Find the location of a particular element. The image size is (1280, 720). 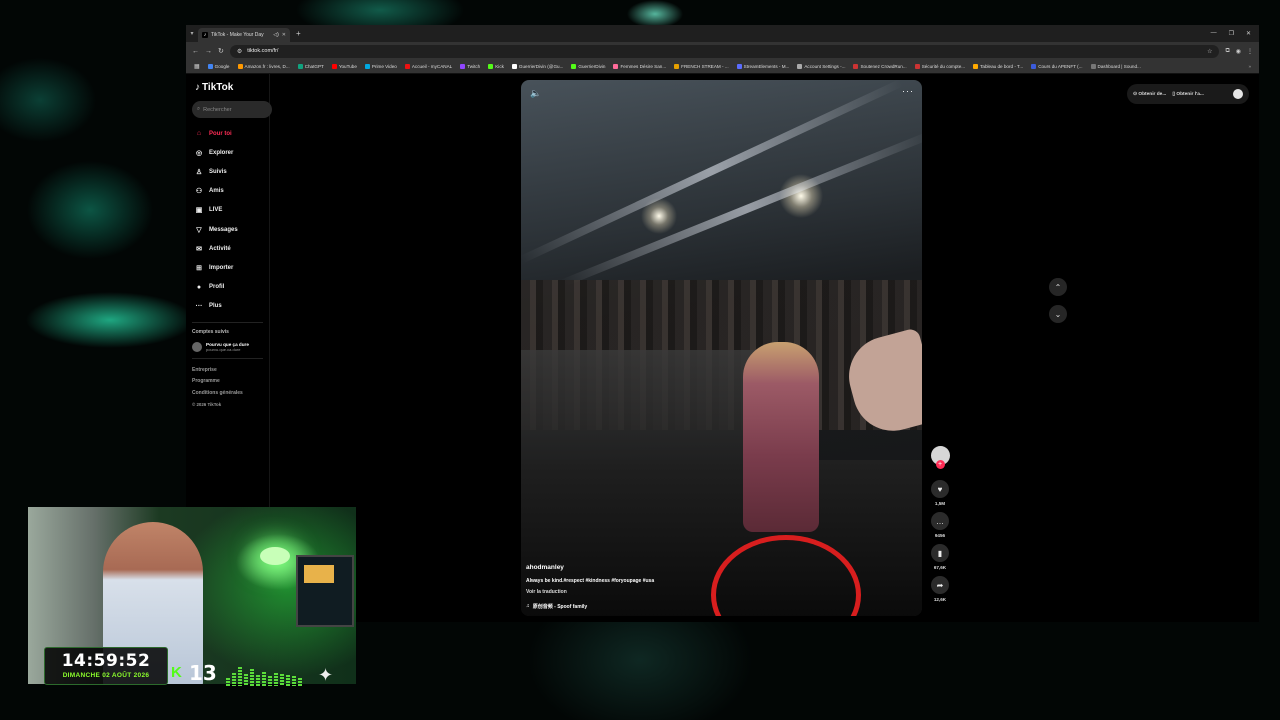

follow-plus-icon: + is located at coordinates (940, 464).